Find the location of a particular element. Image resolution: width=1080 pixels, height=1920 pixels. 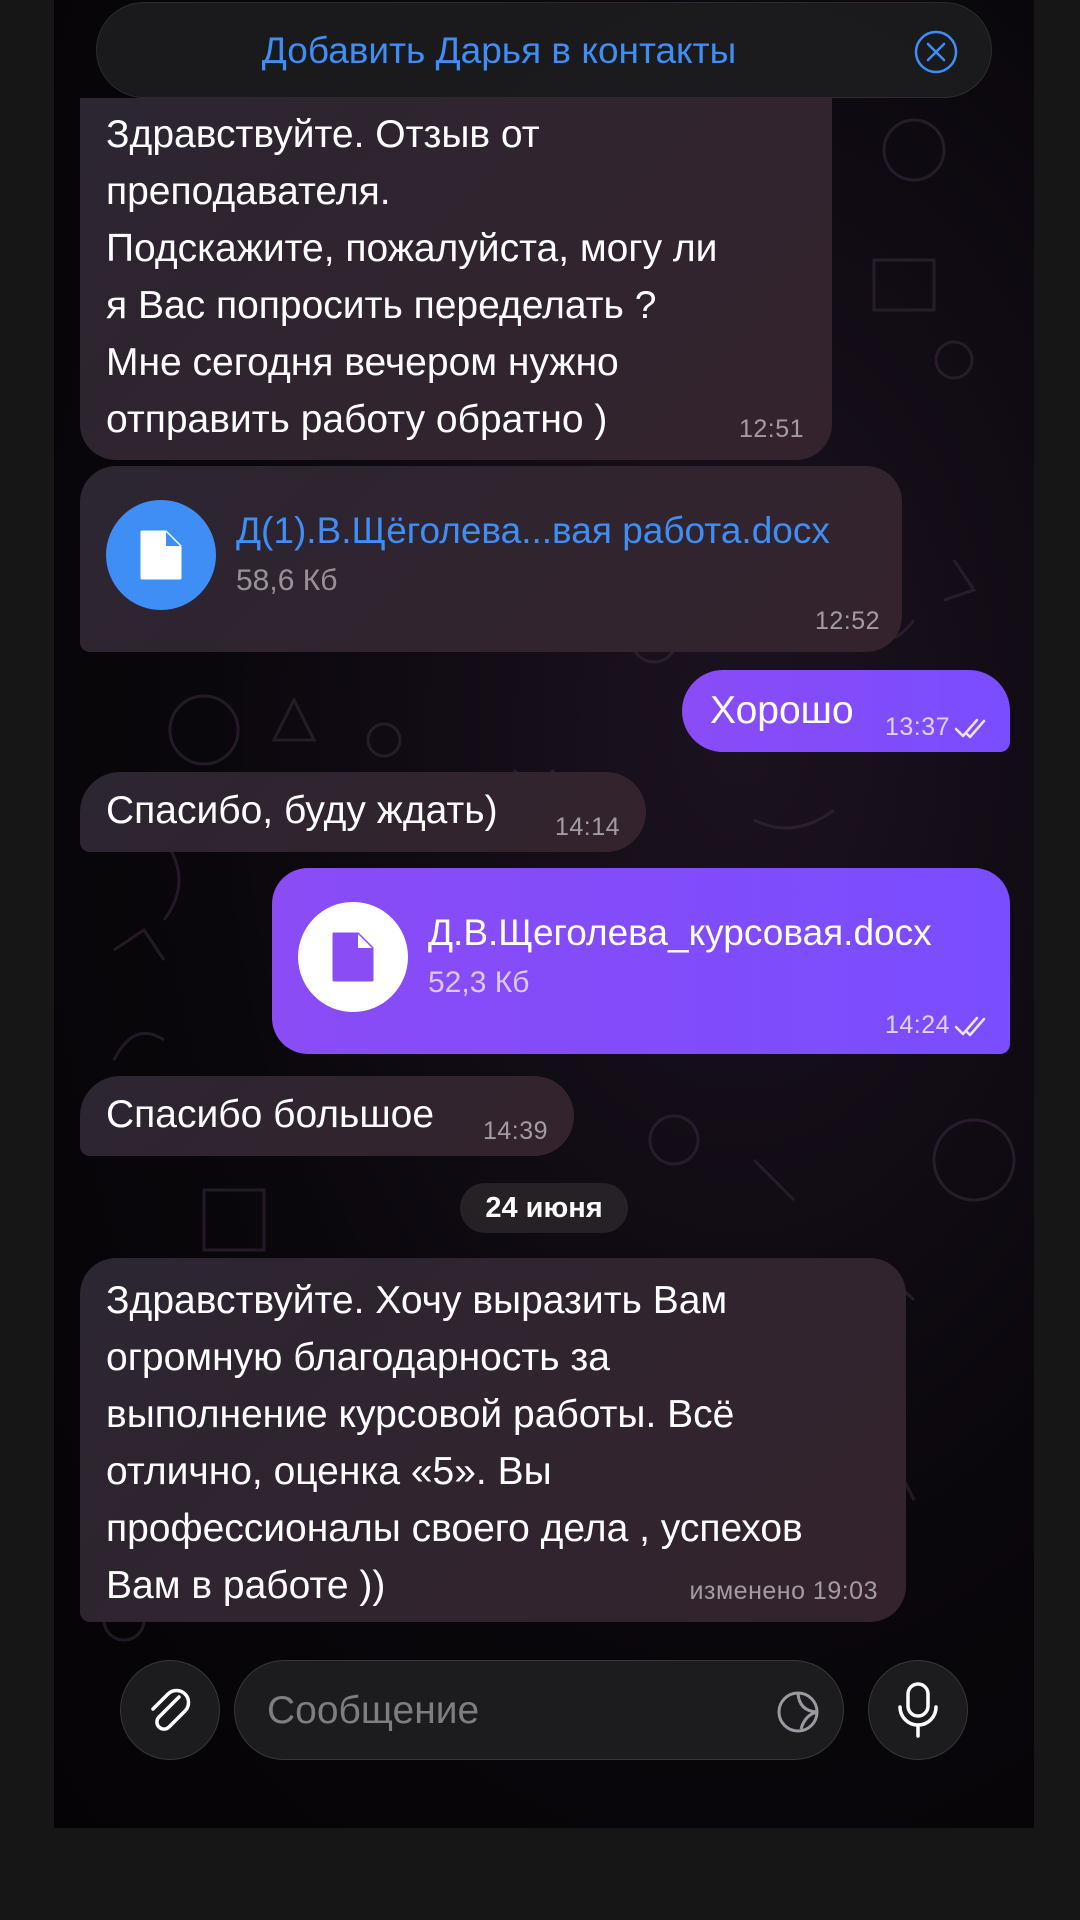

message-text-line: Подскажите, пожалуйста, могу ли is located at coordinates (412, 248).